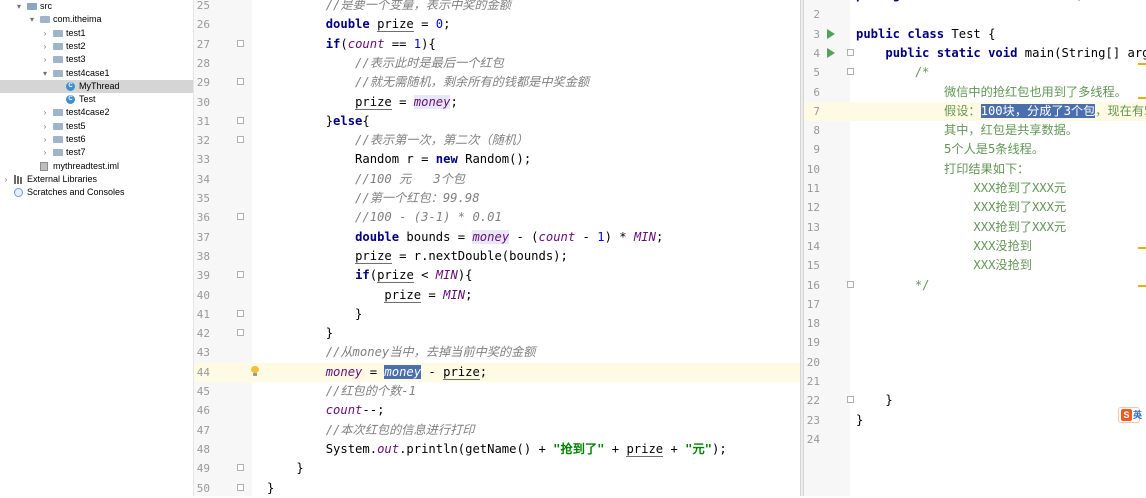 Image resolution: width=1146 pixels, height=498 pixels. Describe the element at coordinates (341, 391) in the screenshot. I see `code-text: //红包的个数-1` at that location.